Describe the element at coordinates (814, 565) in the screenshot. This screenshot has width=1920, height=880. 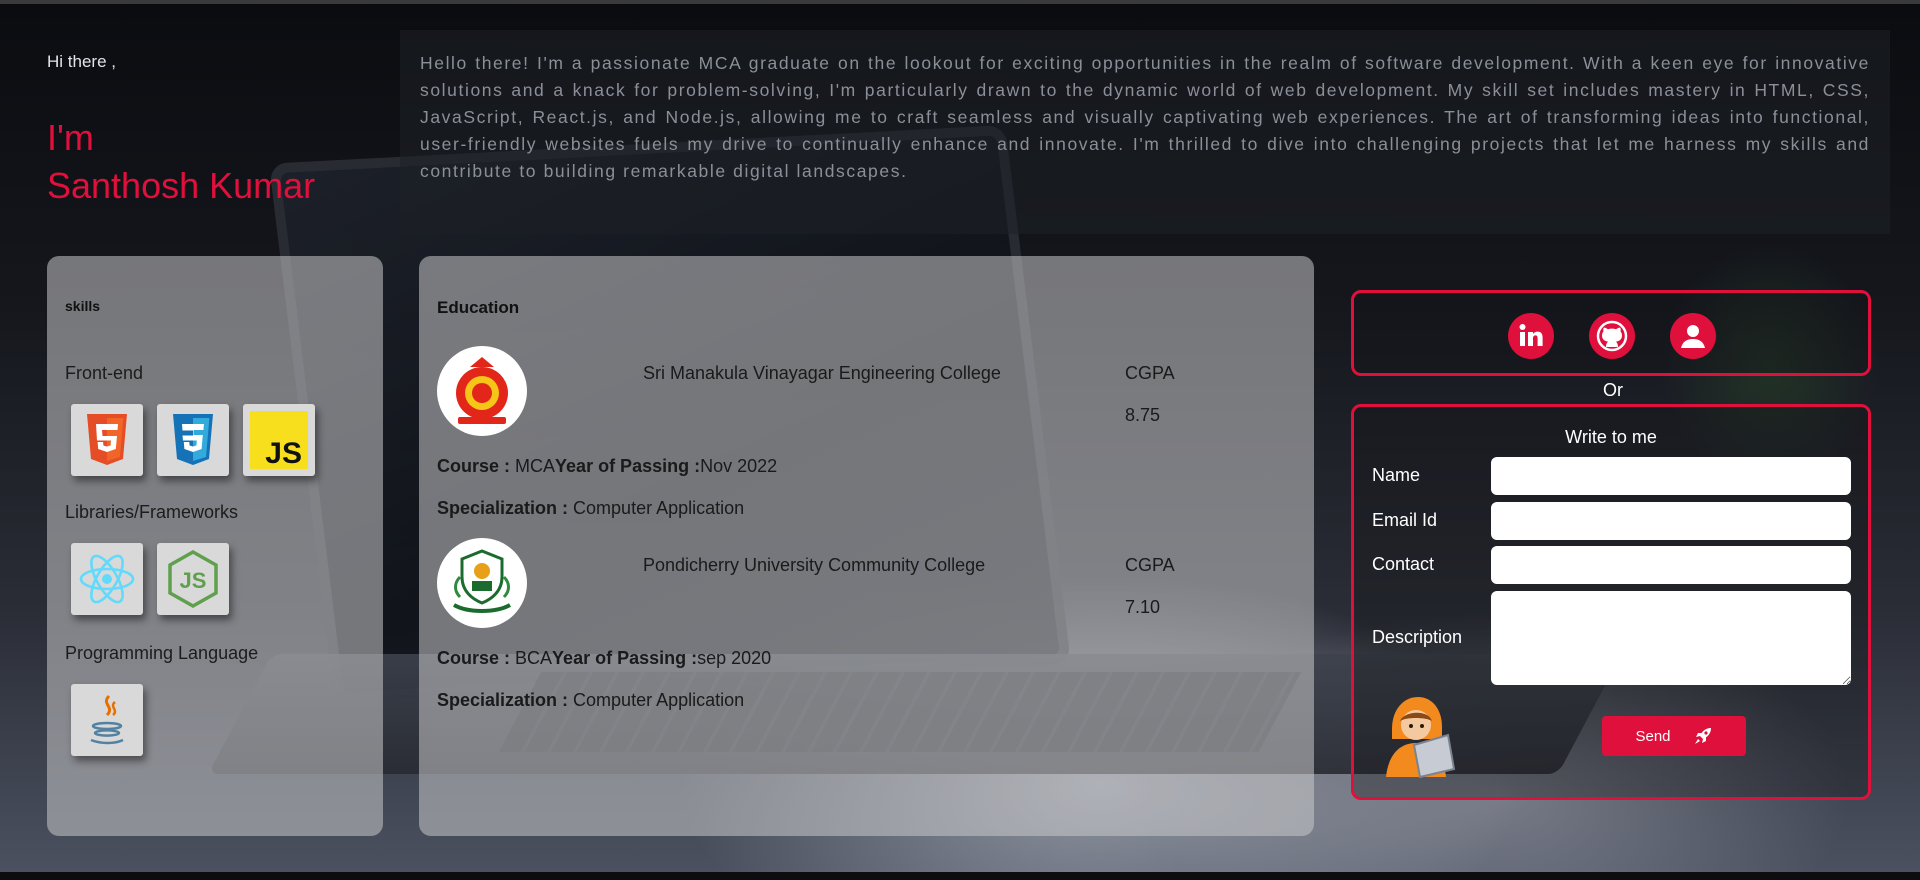
I see `college-name: Pondicherry University Community College` at that location.